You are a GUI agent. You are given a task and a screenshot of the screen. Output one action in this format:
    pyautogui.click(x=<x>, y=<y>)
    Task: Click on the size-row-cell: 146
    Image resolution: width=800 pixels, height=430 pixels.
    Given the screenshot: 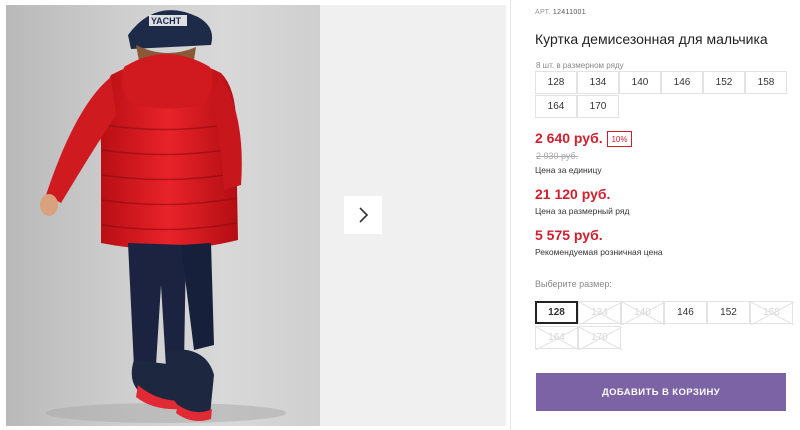 What is the action you would take?
    pyautogui.click(x=682, y=82)
    